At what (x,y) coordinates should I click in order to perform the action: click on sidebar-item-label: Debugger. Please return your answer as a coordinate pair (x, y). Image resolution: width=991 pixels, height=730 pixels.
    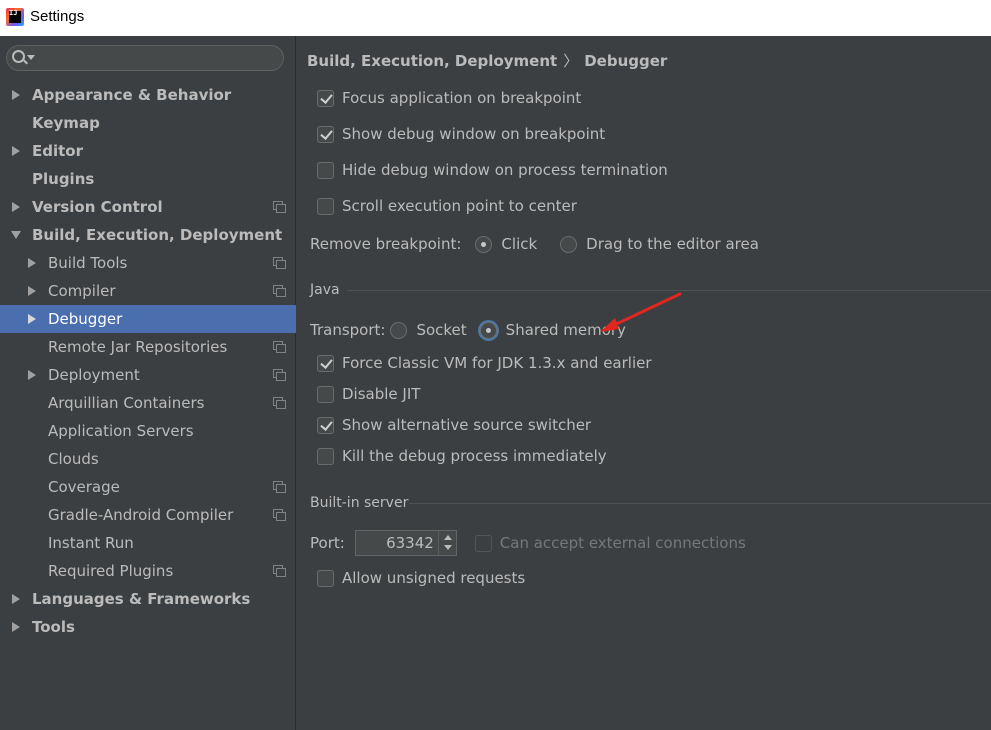
    Looking at the image, I should click on (85, 319).